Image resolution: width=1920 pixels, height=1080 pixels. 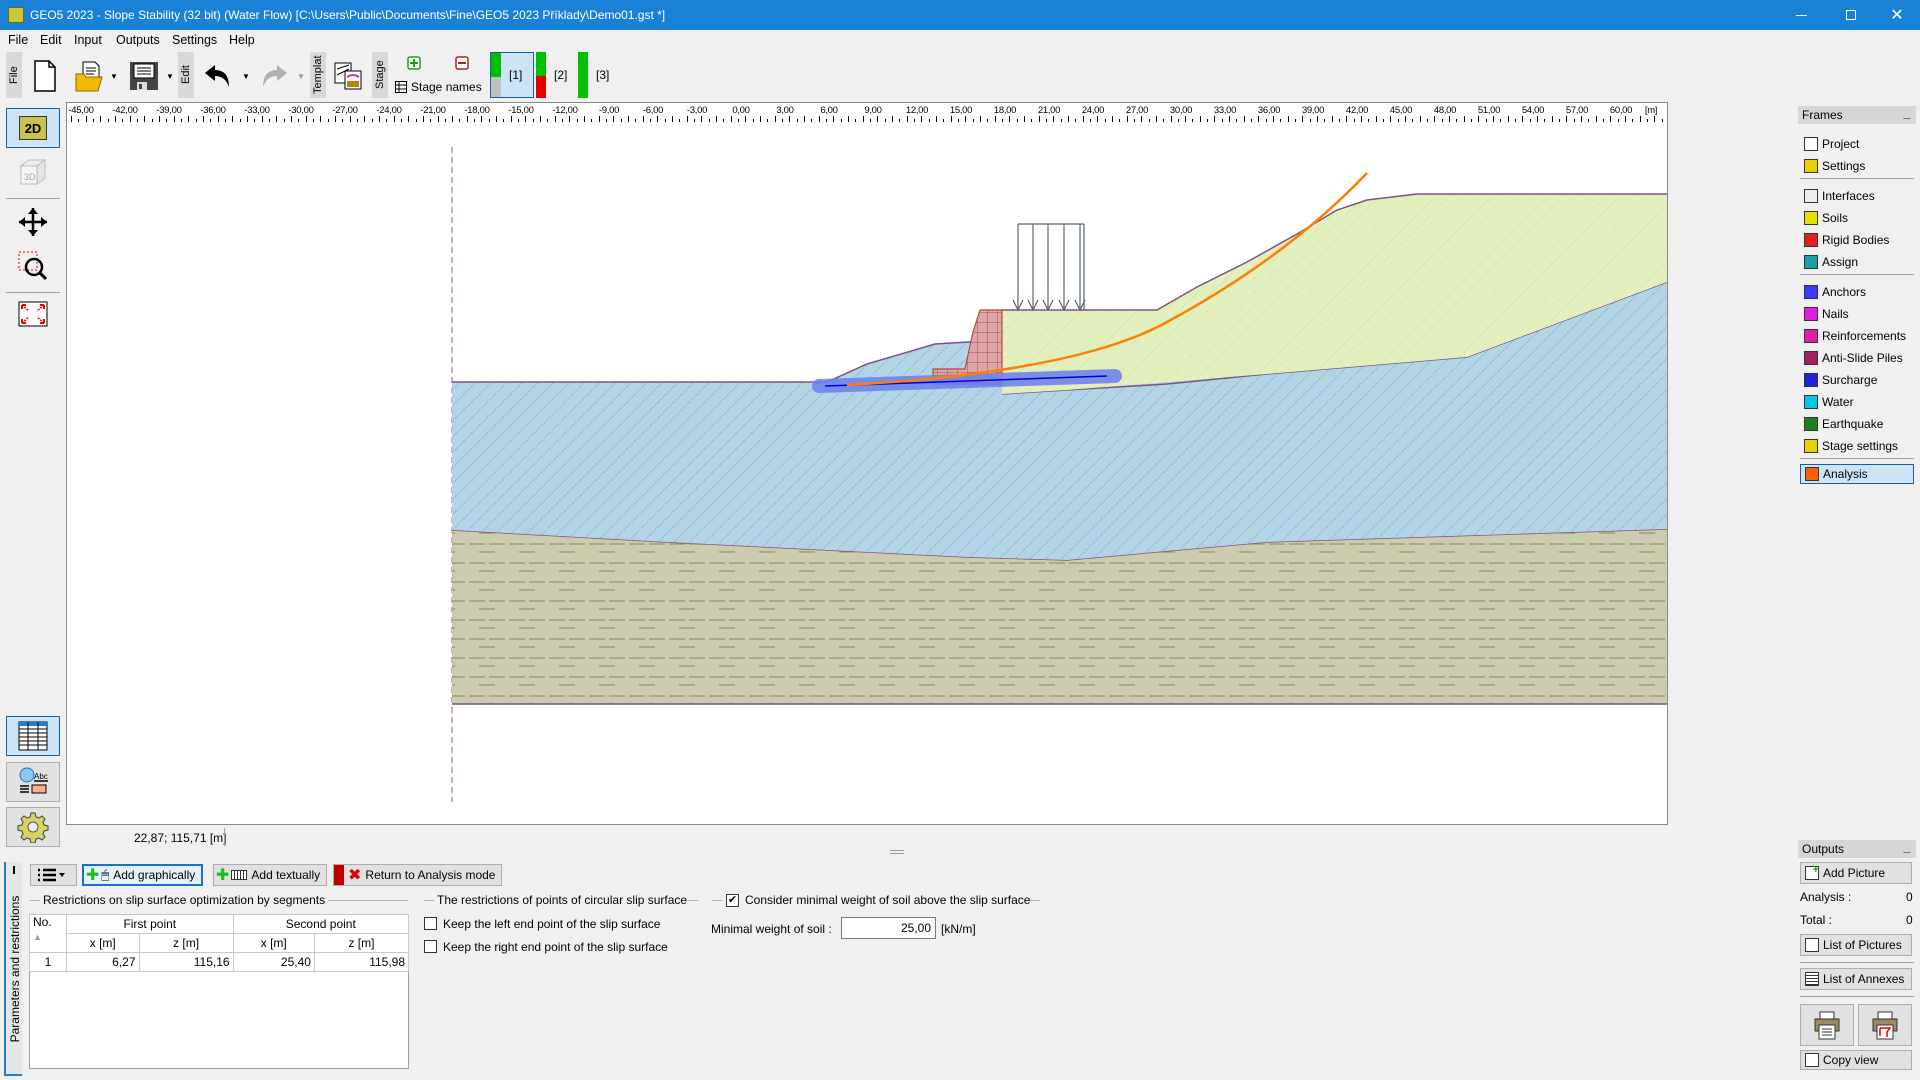 I want to click on minimize-button, so click(x=1801, y=15).